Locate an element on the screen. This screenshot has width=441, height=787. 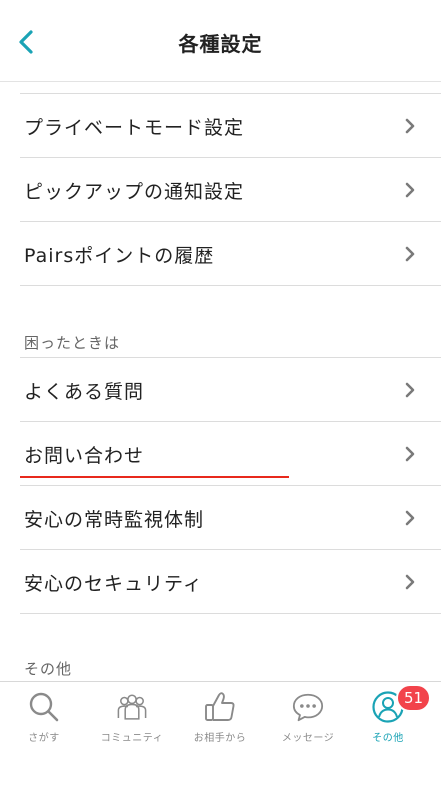
tab-label: メッセージ is located at coordinates (308, 738).